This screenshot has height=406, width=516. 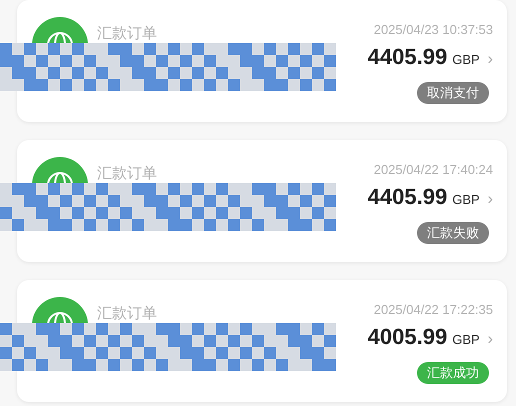 What do you see at coordinates (453, 233) in the screenshot?
I see `status-badge: 汇款失败` at bounding box center [453, 233].